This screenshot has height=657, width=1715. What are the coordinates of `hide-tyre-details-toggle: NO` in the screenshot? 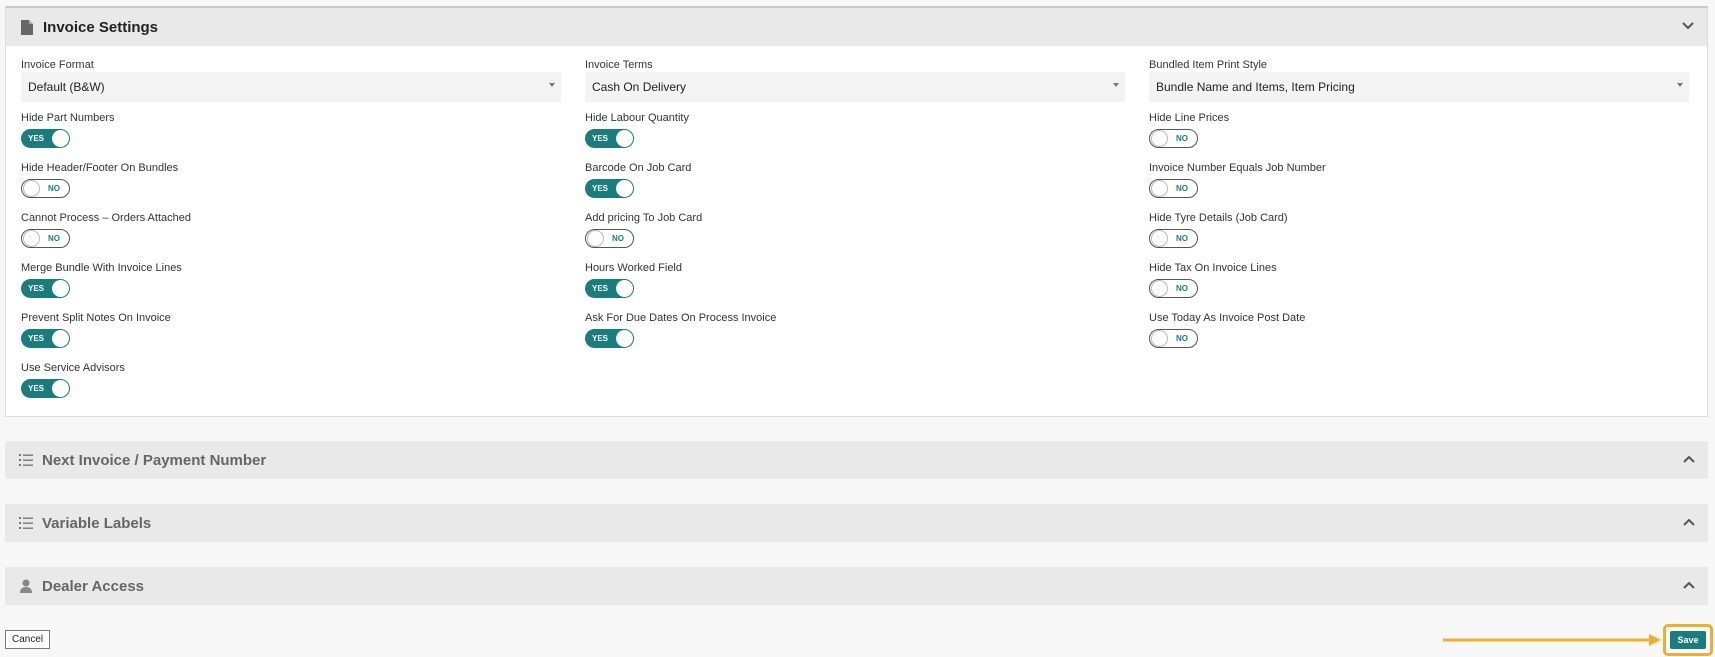 It's located at (1173, 238).